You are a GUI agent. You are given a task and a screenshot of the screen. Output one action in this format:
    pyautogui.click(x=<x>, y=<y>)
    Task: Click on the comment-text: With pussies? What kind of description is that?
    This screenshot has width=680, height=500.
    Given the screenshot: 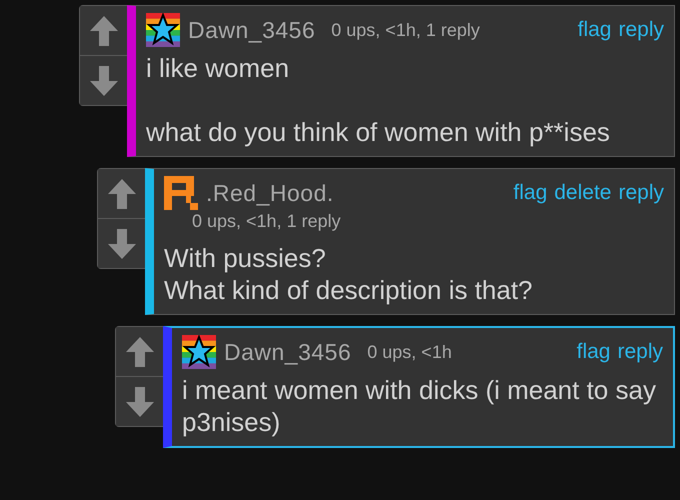 What is the action you would take?
    pyautogui.click(x=349, y=274)
    